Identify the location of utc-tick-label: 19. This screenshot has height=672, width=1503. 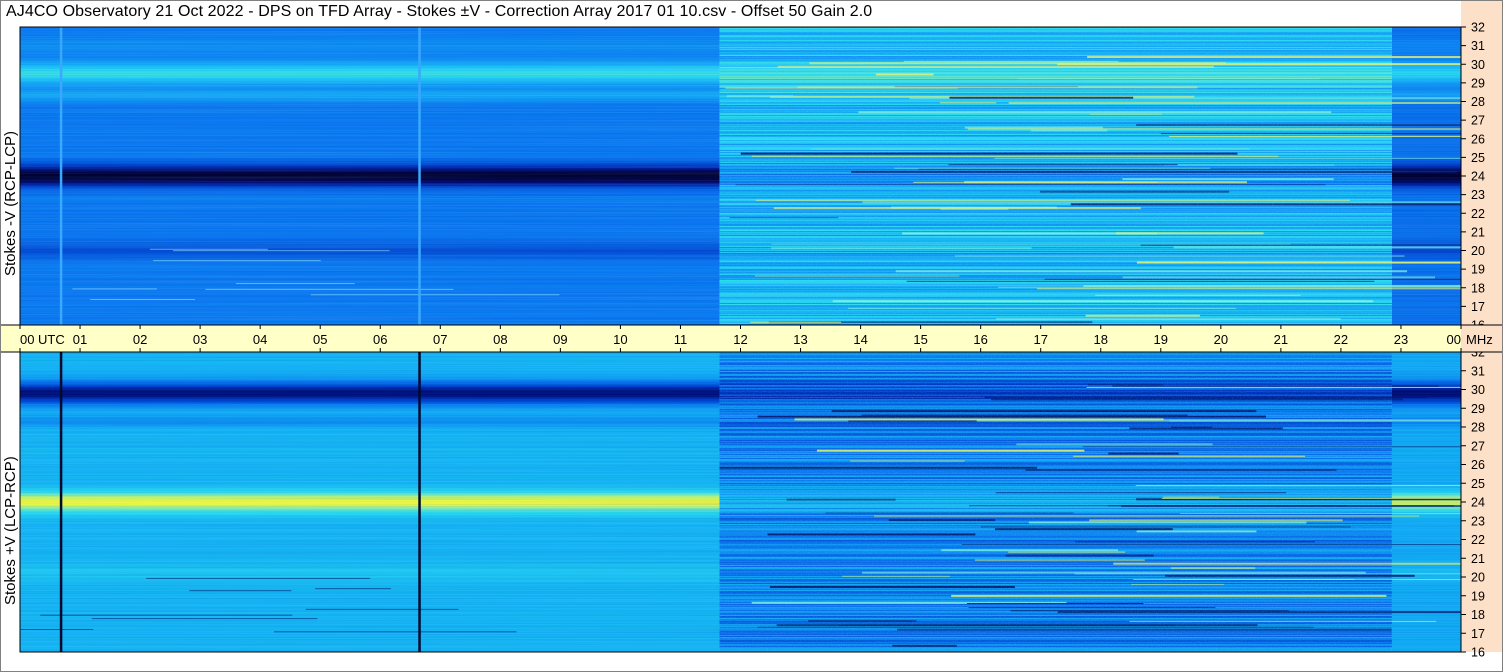
(1161, 339).